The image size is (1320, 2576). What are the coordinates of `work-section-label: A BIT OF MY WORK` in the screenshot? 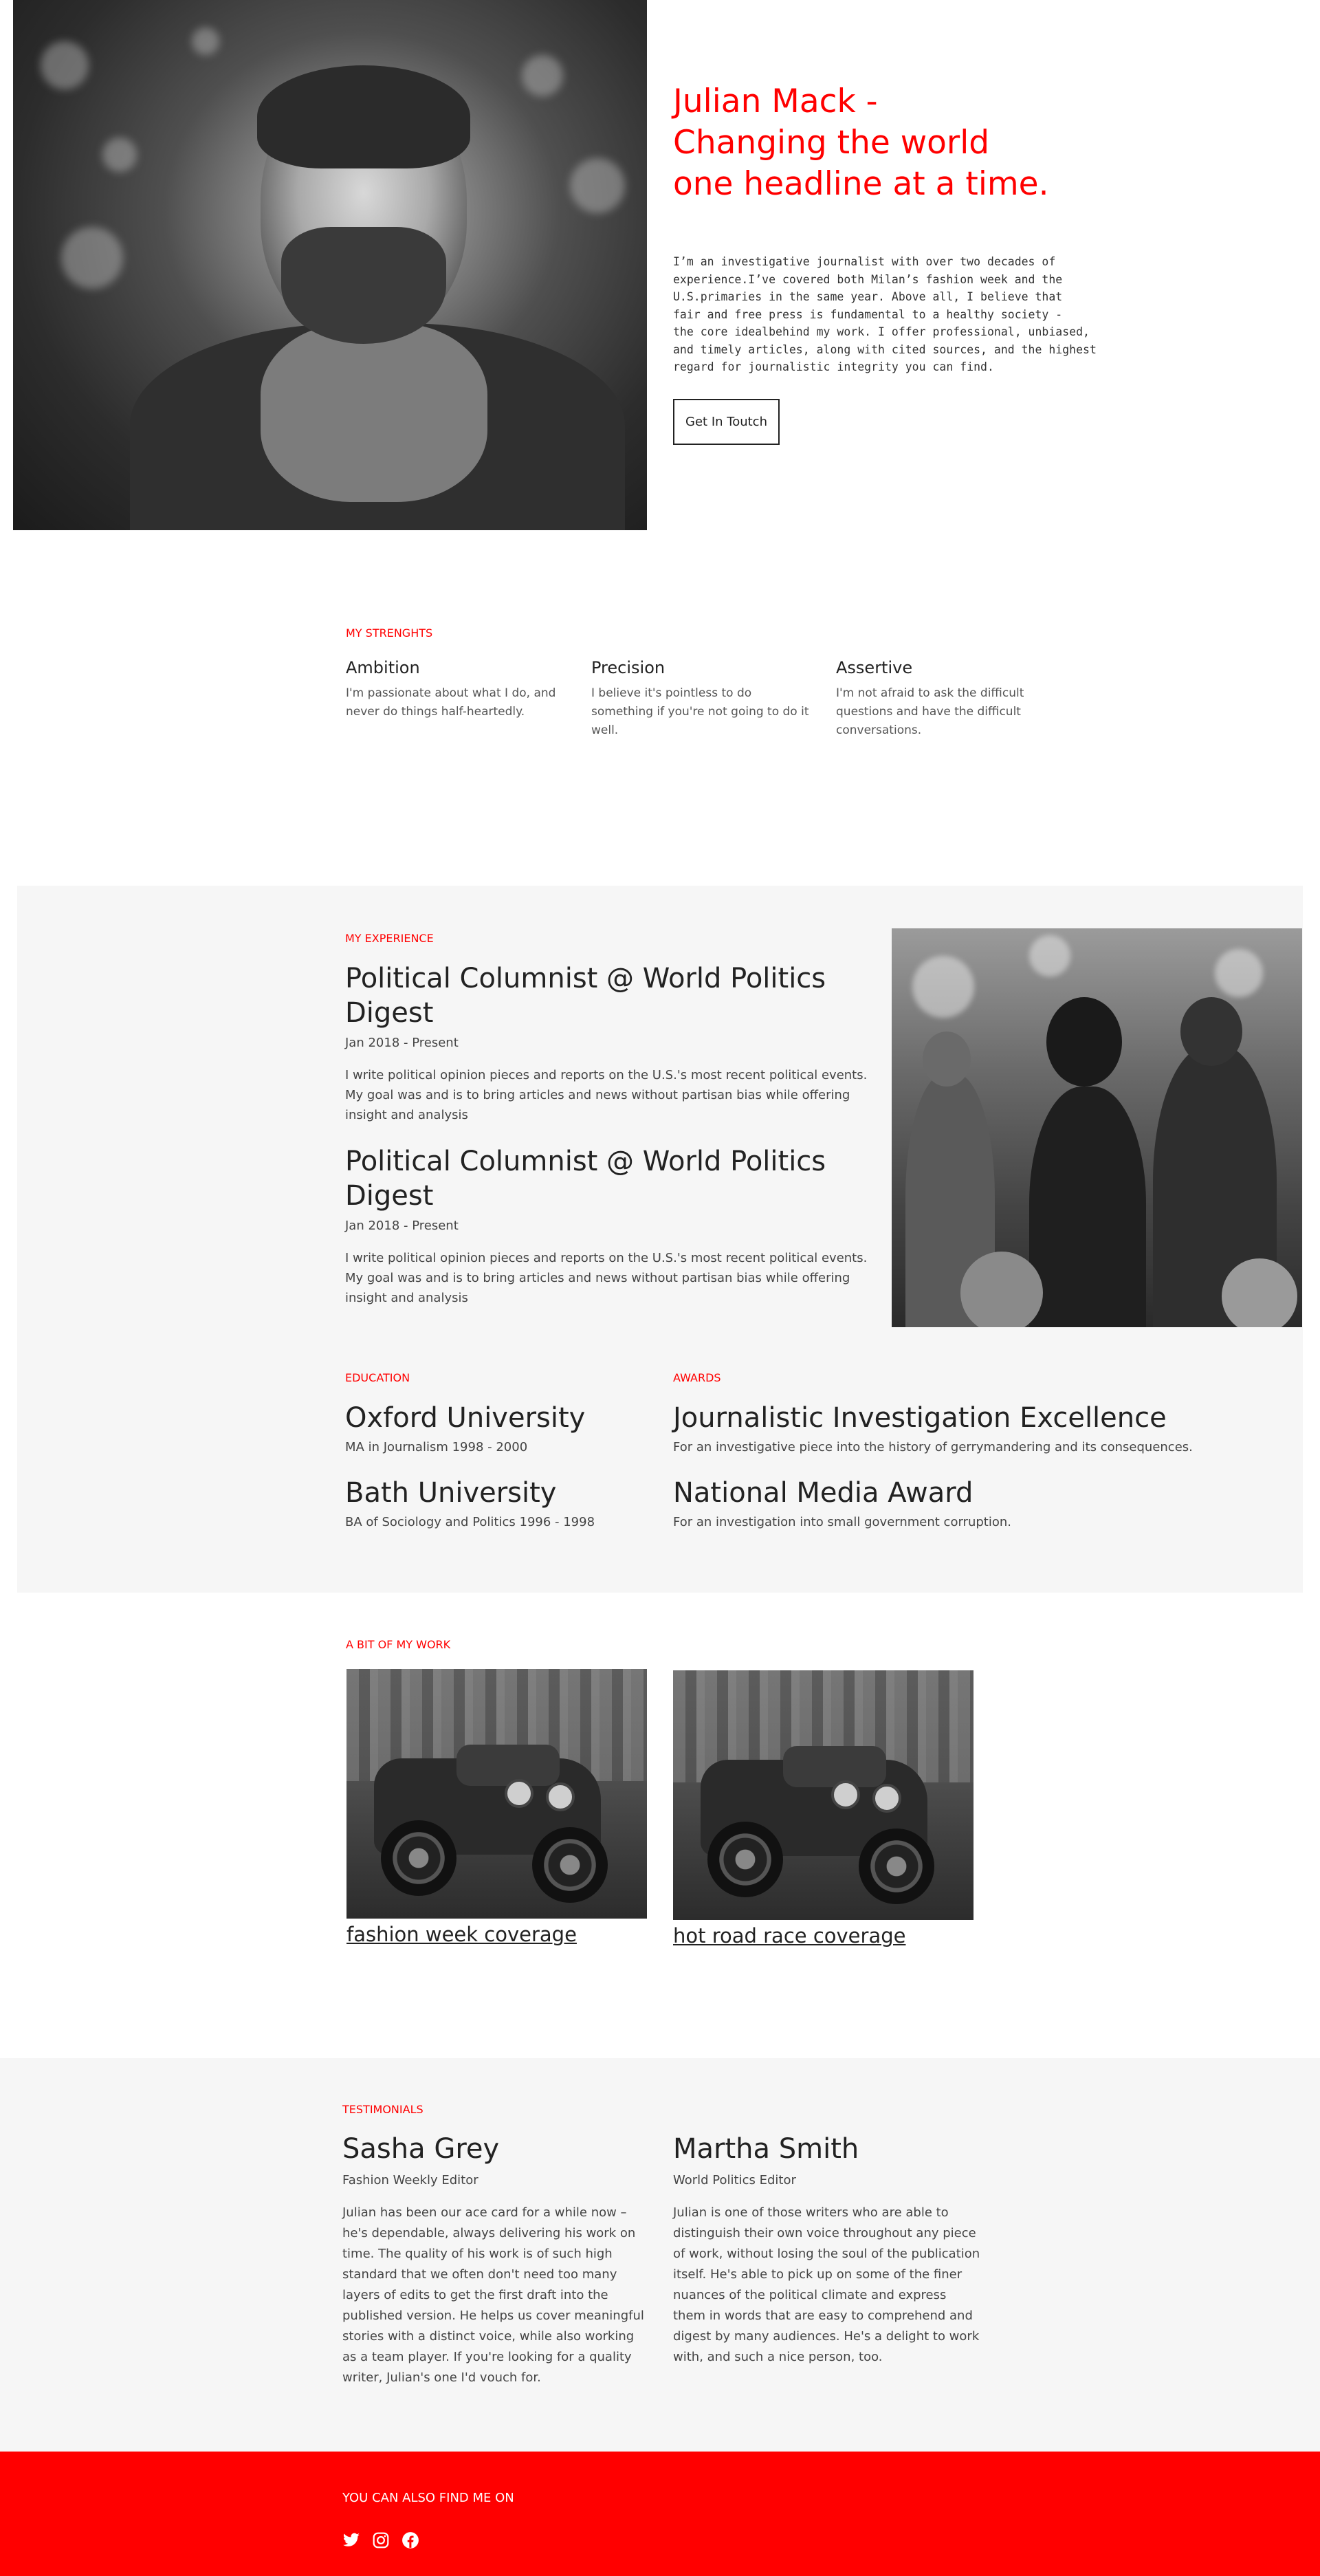 It's located at (398, 1644).